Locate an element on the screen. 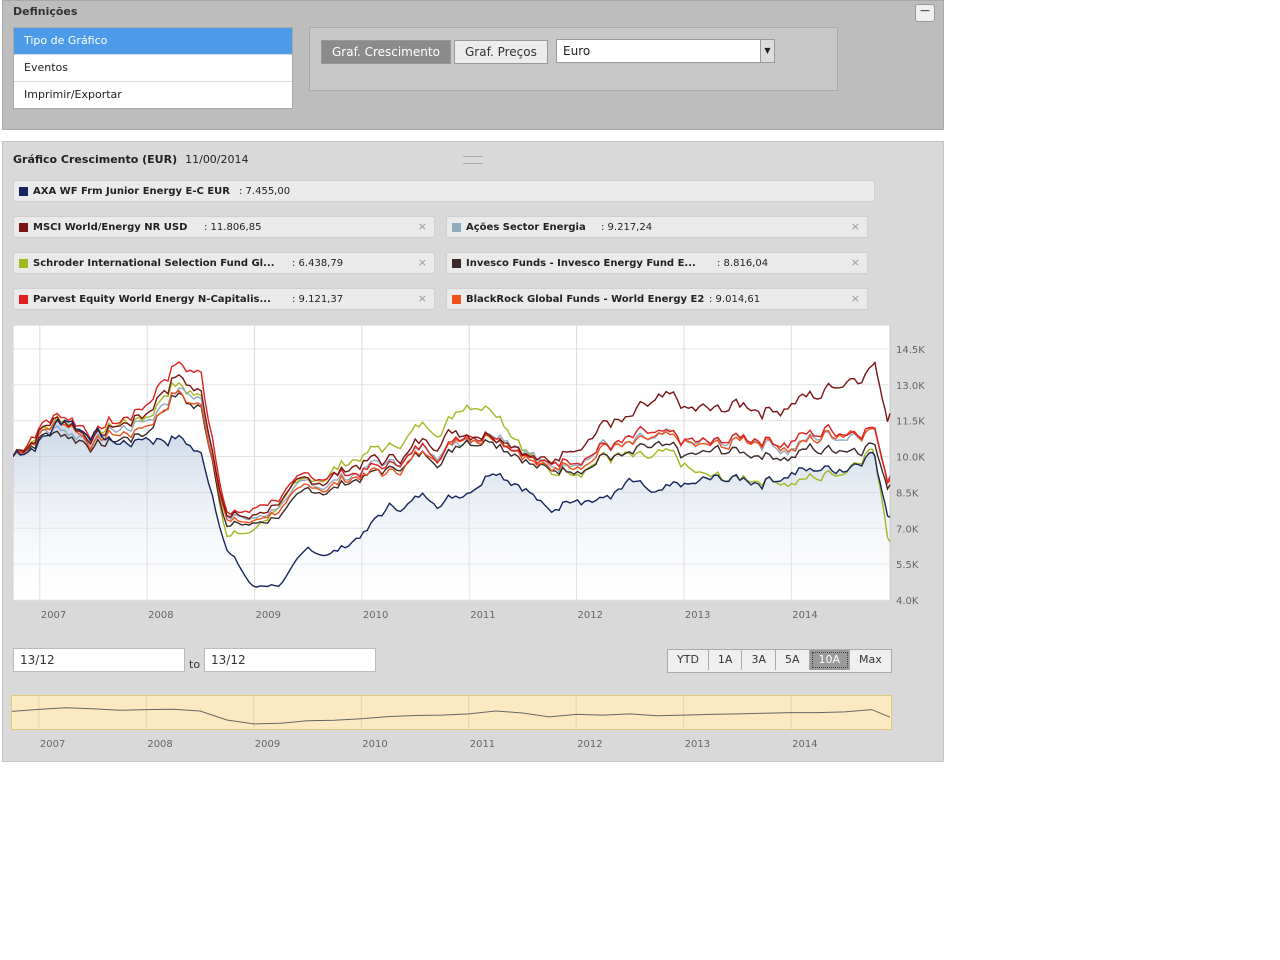 This screenshot has width=1280, height=960. legend-series-name: MSCI World/Energy NR USD is located at coordinates (110, 227).